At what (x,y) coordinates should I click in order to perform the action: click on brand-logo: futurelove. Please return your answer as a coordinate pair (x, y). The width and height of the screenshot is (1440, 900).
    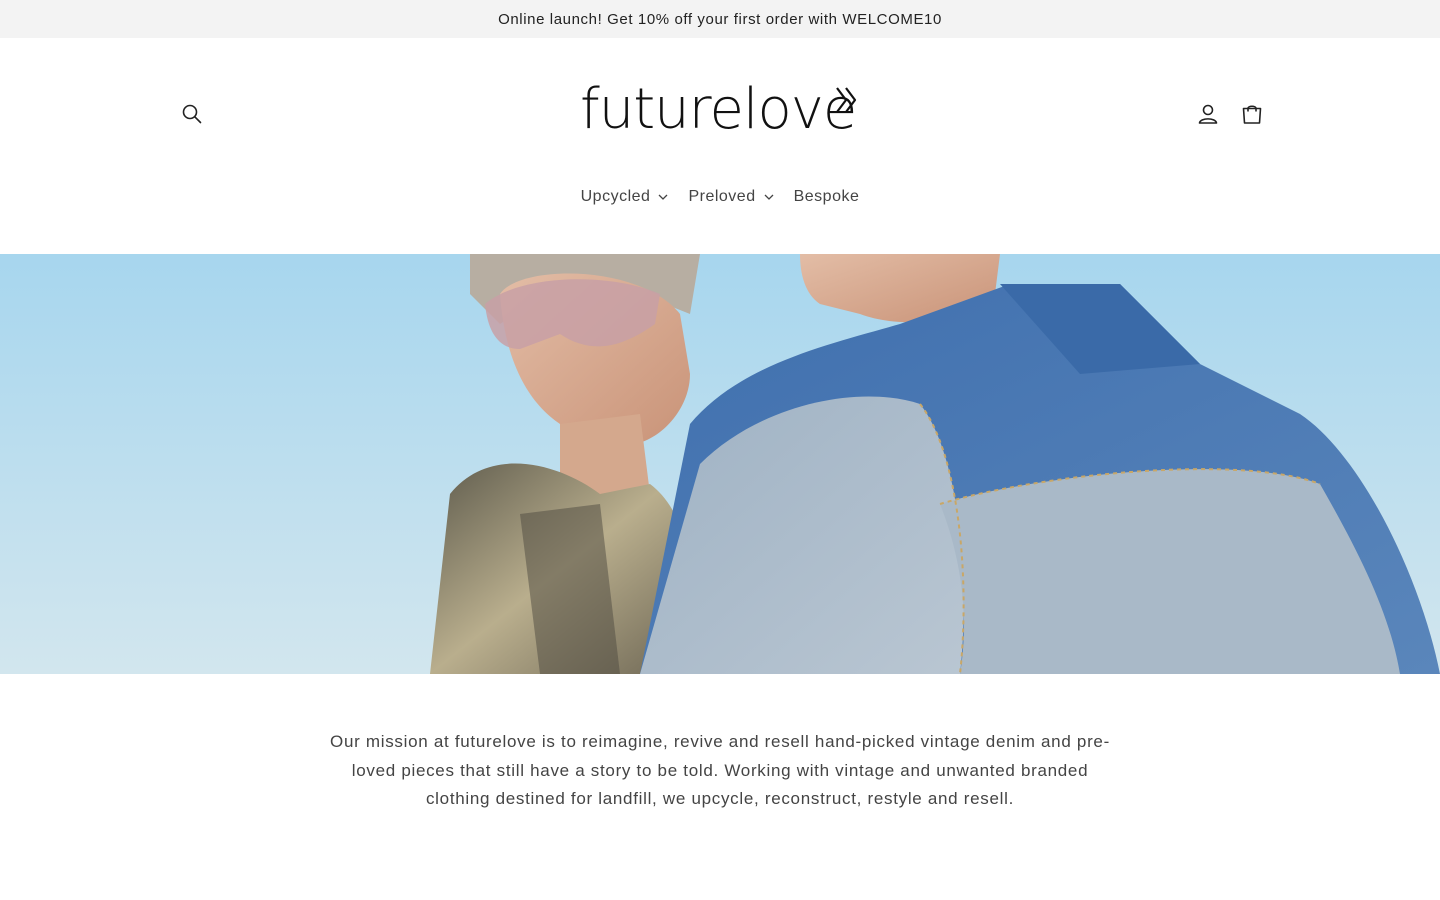
    Looking at the image, I should click on (720, 116).